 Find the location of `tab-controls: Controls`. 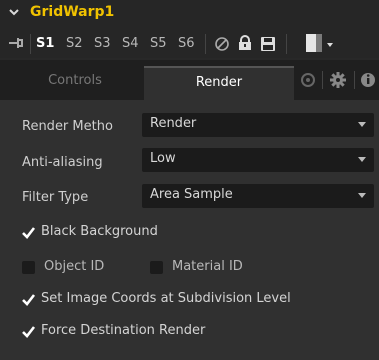

tab-controls: Controls is located at coordinates (75, 83).